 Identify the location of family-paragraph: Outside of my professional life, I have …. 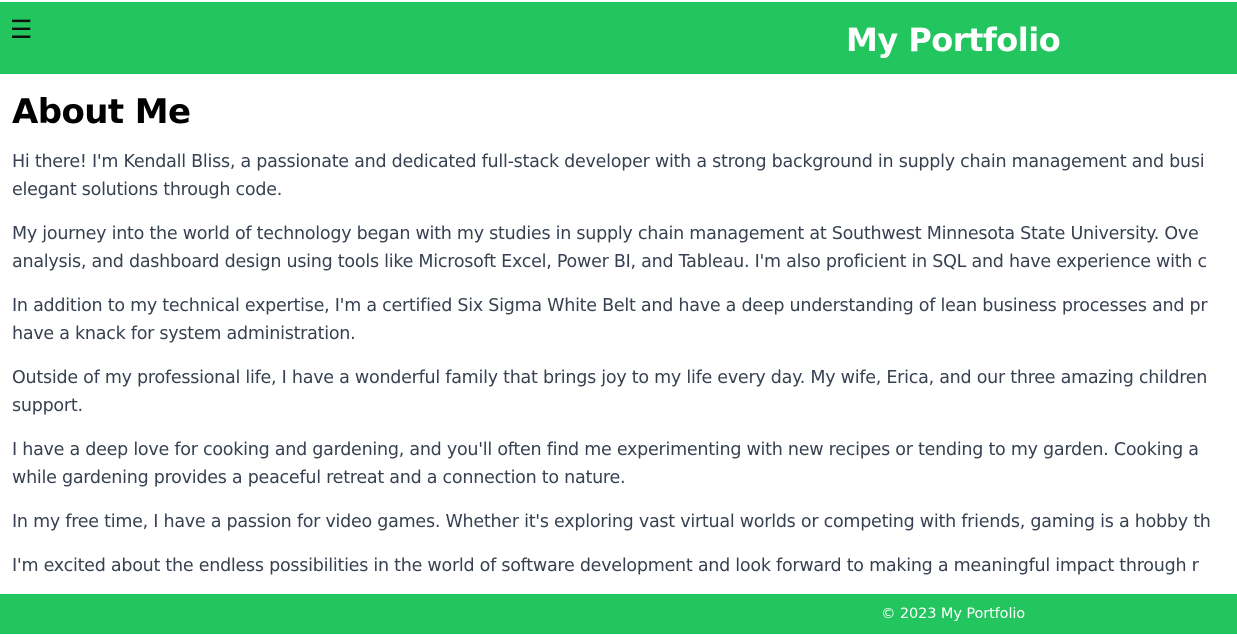
(624, 392).